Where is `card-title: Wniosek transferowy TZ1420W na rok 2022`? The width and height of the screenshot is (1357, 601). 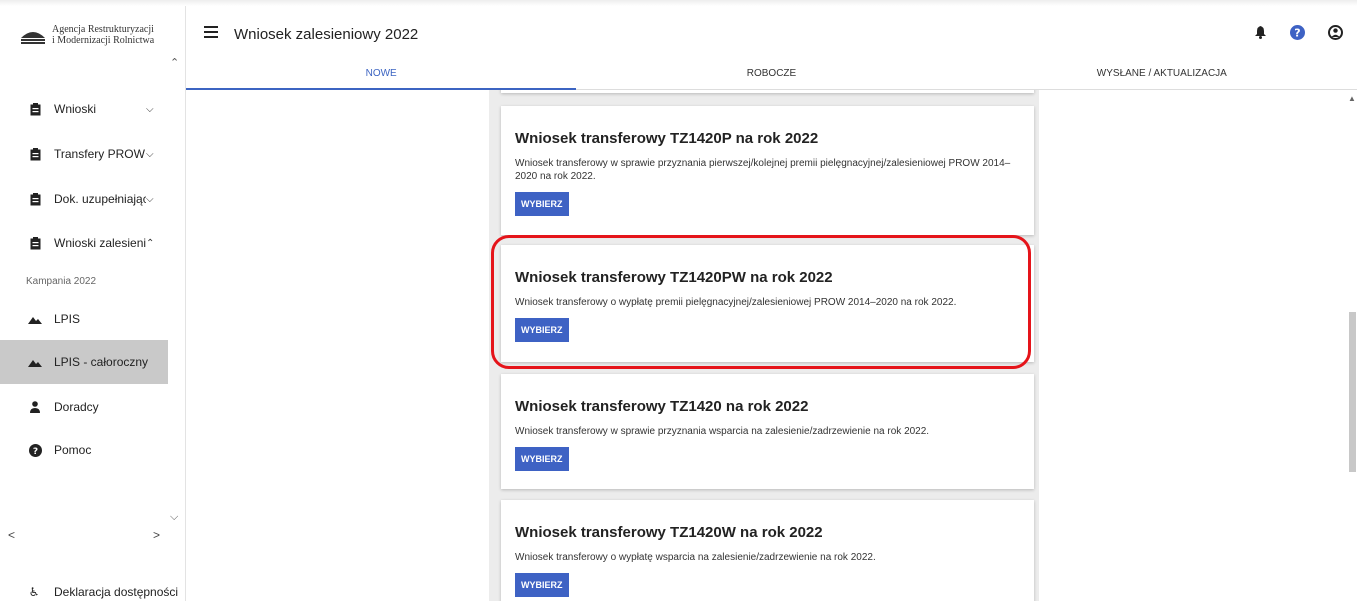 card-title: Wniosek transferowy TZ1420W na rok 2022 is located at coordinates (669, 532).